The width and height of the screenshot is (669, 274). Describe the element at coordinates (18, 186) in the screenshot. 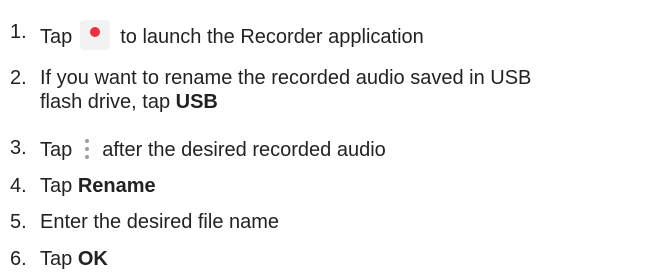

I see `step-number: 4.` at that location.